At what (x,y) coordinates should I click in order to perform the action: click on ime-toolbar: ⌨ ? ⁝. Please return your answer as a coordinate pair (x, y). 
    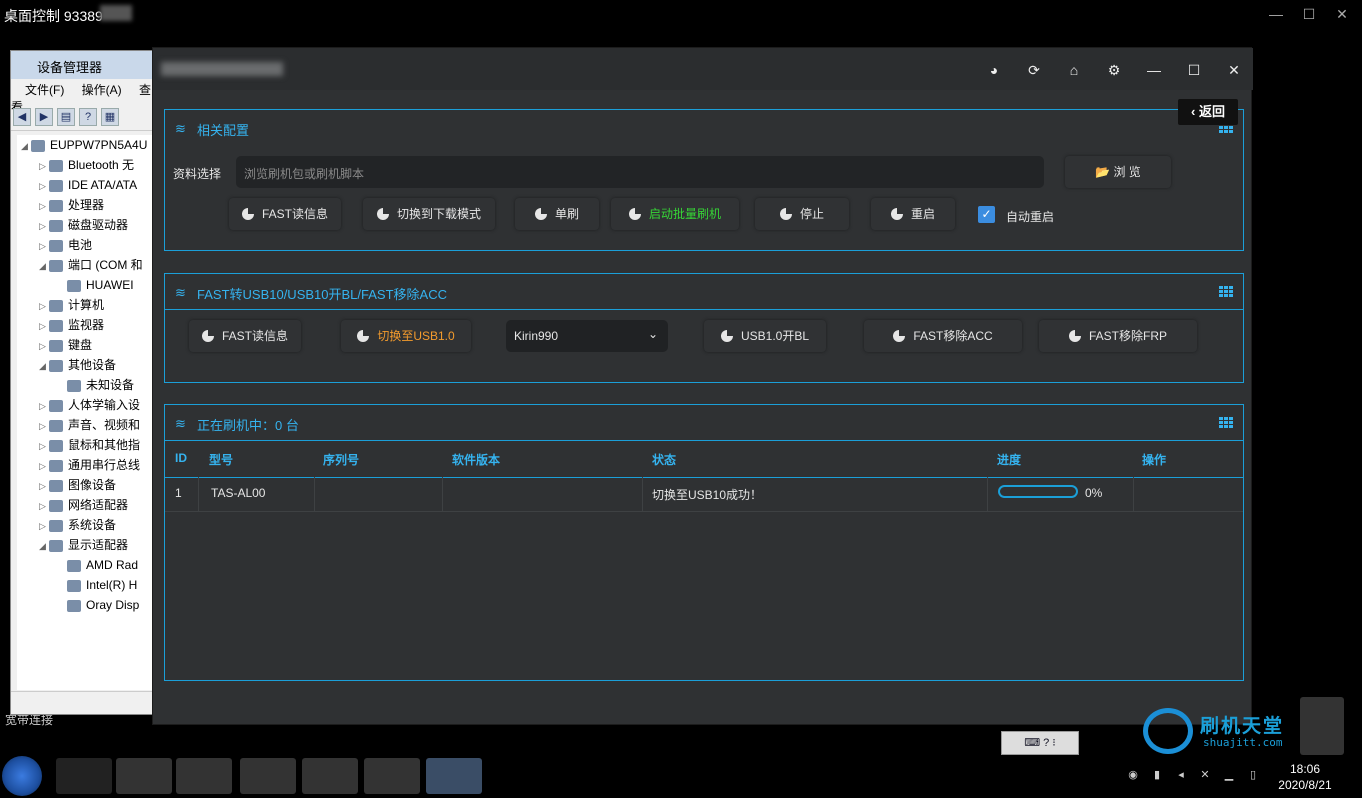
    Looking at the image, I should click on (1040, 743).